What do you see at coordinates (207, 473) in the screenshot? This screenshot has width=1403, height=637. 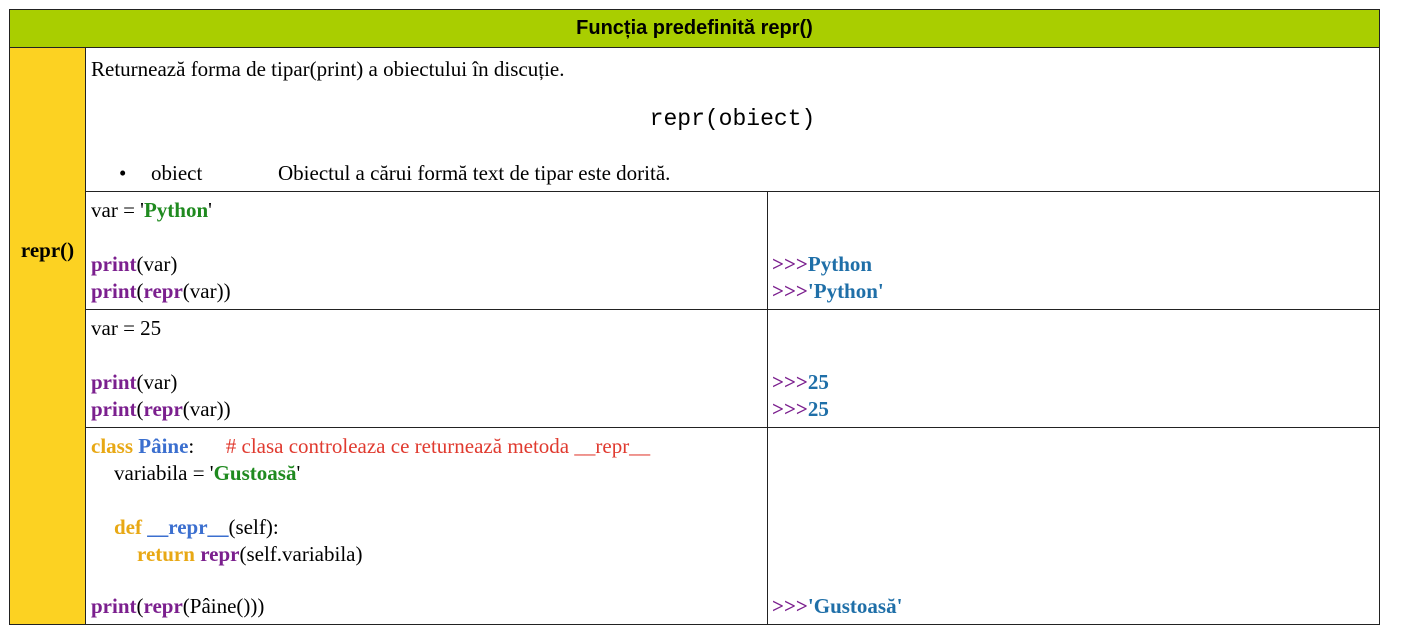 I see `code-line: variabila = 'Gustoasă'` at bounding box center [207, 473].